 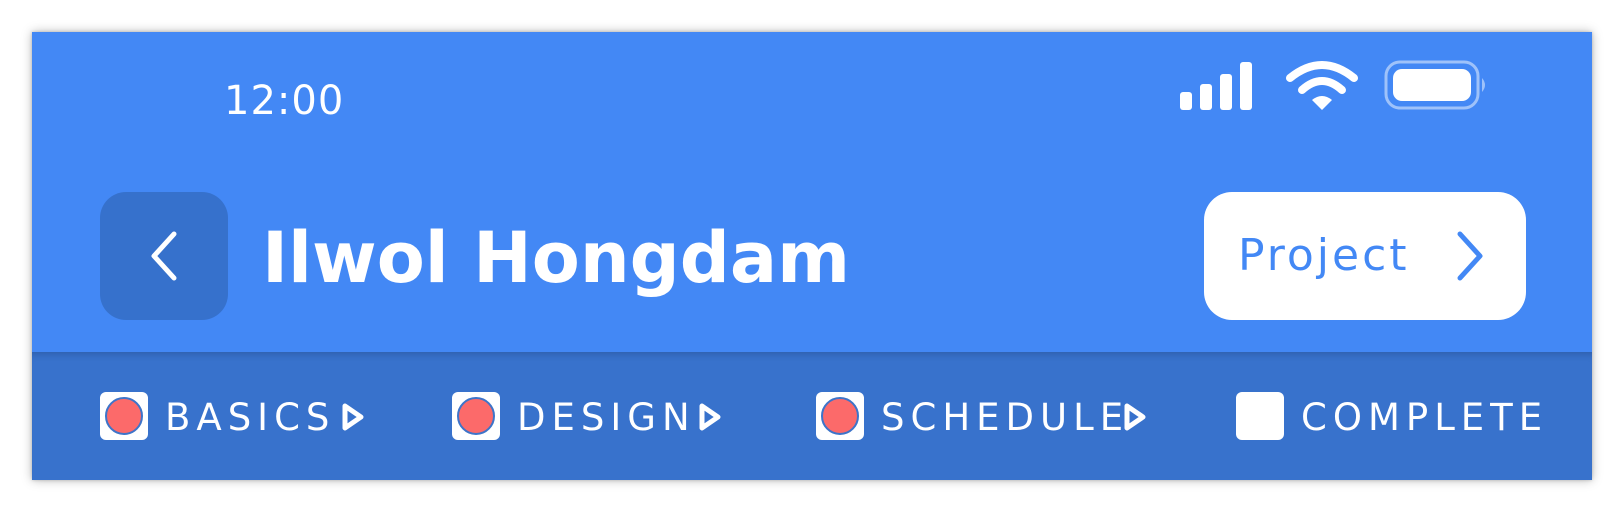 I want to click on step-design-checkbox, so click(x=476, y=416).